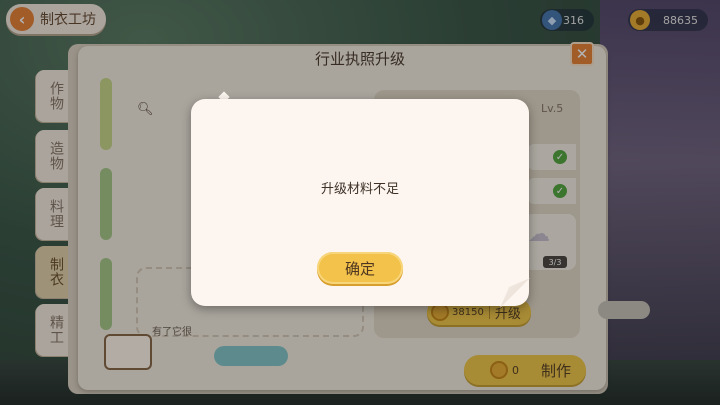 The width and height of the screenshot is (720, 405). I want to click on dialog-message: 升级材料不足, so click(359, 189).